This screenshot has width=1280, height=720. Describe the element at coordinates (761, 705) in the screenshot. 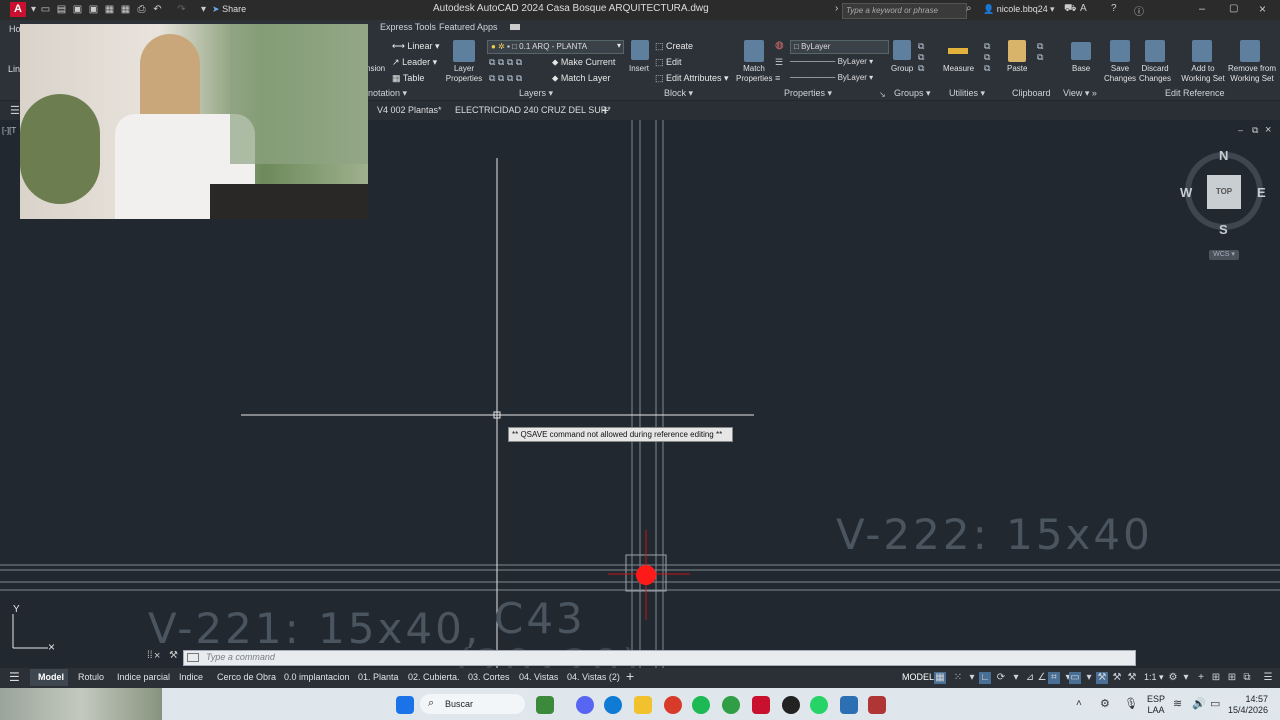

I see `autocad-taskbar-icon` at that location.